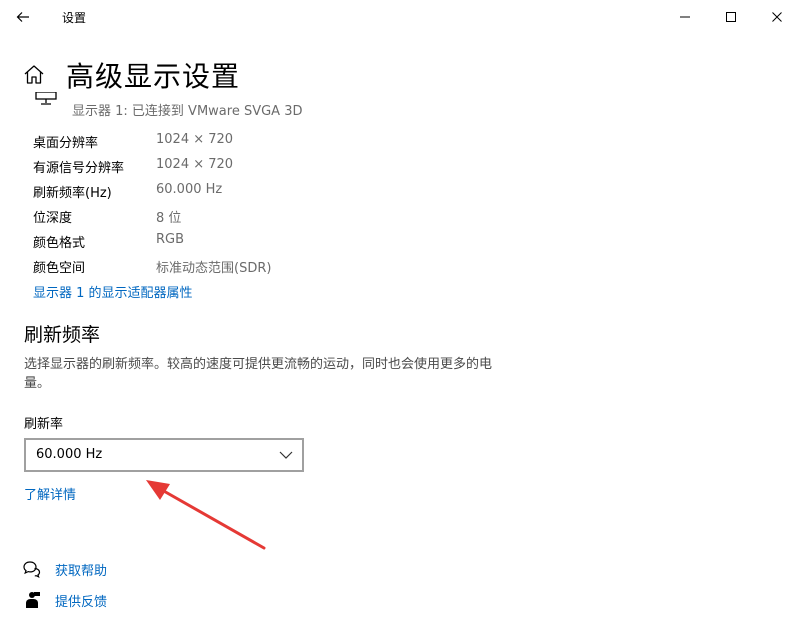 This screenshot has width=798, height=633. I want to click on refresh-section-title: 刷新频率, so click(62, 335).